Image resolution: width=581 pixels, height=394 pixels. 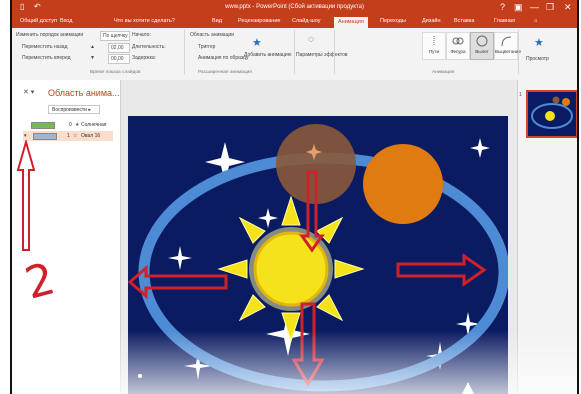 What do you see at coordinates (212, 35) in the screenshot?
I see `animation-pane-button: Область анимации` at bounding box center [212, 35].